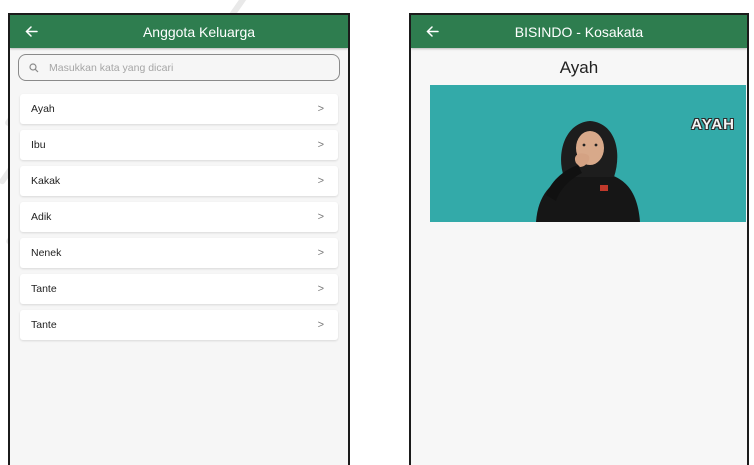 This screenshot has width=754, height=465. I want to click on search-icon, so click(34, 67).